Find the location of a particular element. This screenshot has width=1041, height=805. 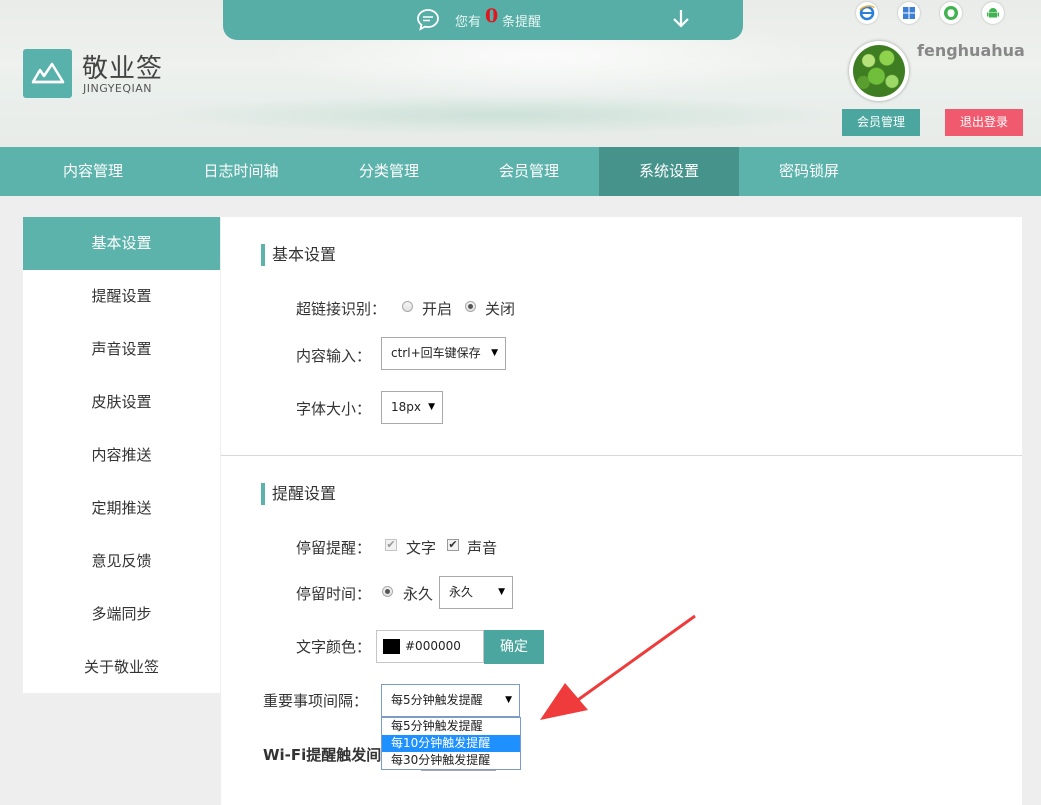

nav-content: 内容管理 is located at coordinates (93, 171).